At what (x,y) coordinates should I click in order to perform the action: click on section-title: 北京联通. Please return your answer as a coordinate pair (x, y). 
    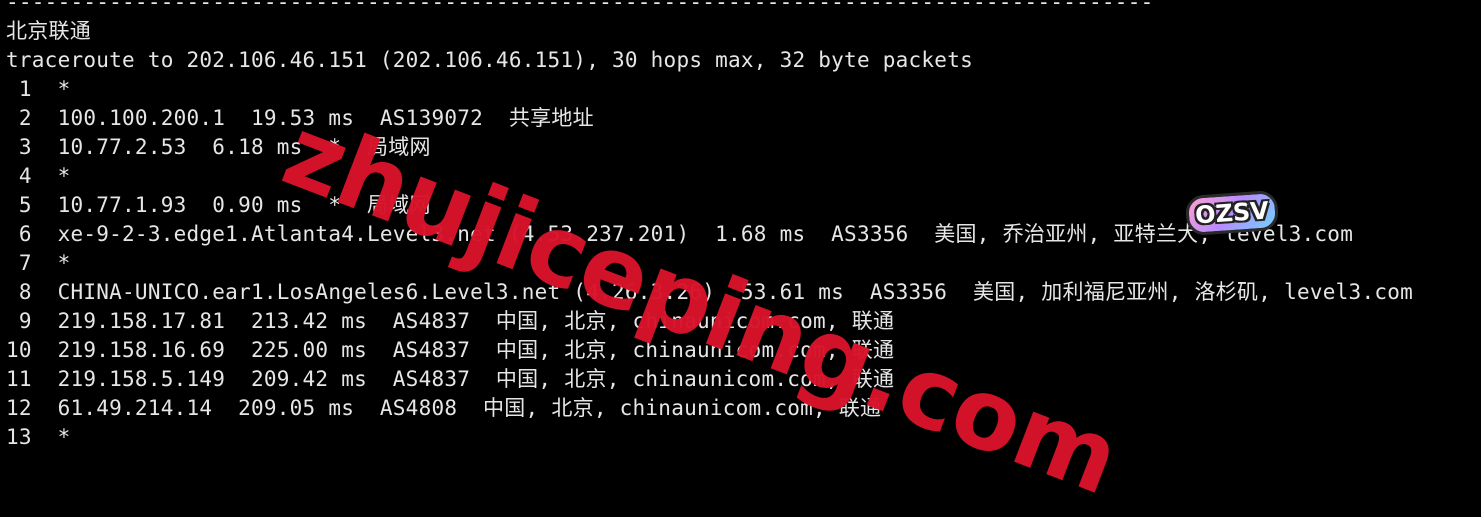
    Looking at the image, I should click on (48, 31).